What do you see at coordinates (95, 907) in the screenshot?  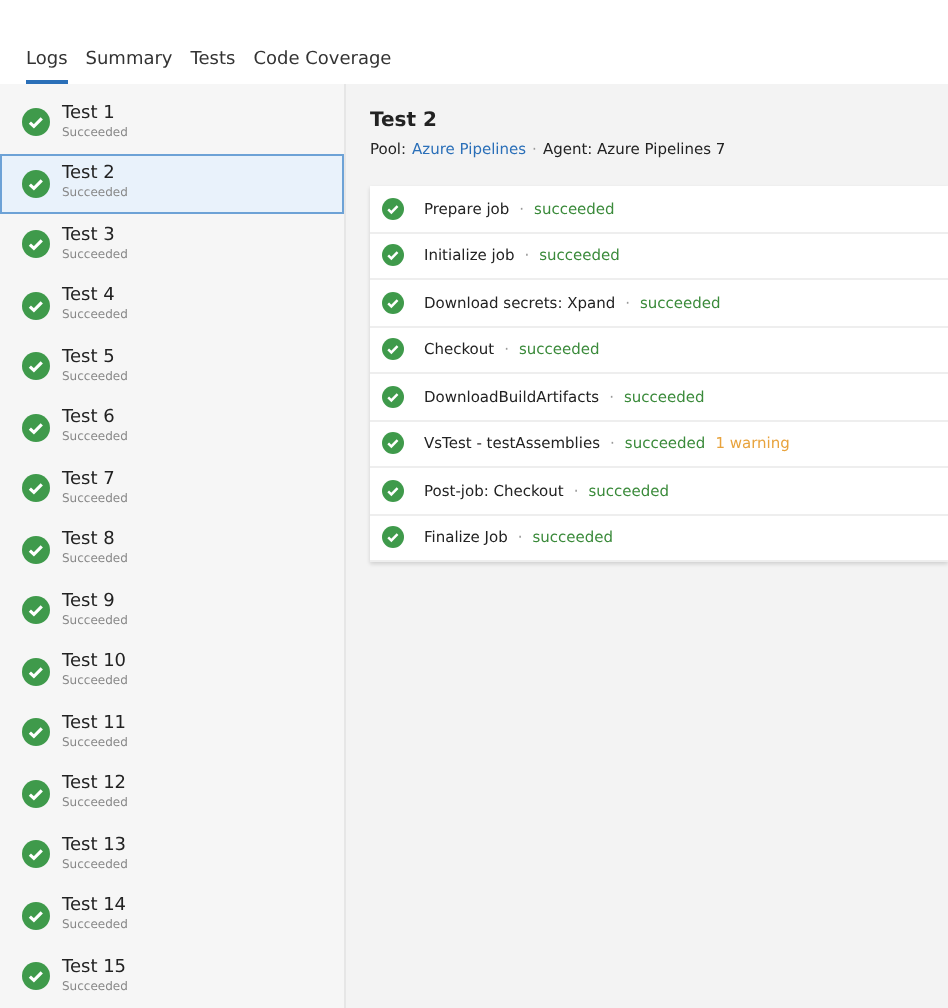 I see `job-name: Test 14` at bounding box center [95, 907].